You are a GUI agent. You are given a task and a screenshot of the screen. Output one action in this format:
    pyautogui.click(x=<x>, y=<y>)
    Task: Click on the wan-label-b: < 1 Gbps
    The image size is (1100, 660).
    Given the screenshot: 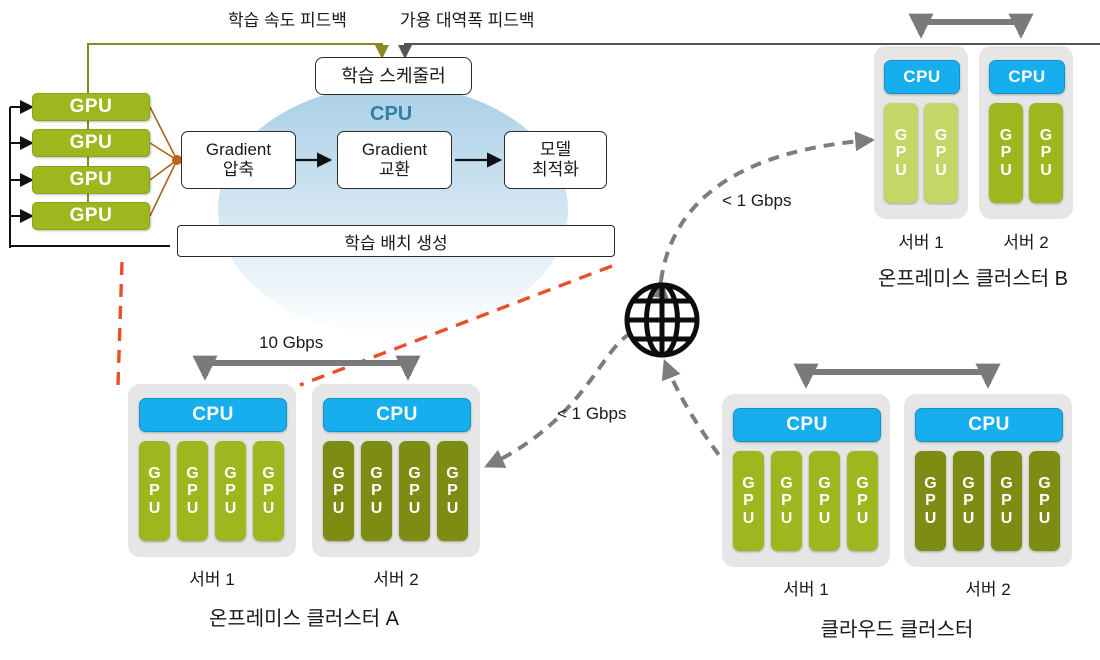 What is the action you would take?
    pyautogui.click(x=757, y=200)
    